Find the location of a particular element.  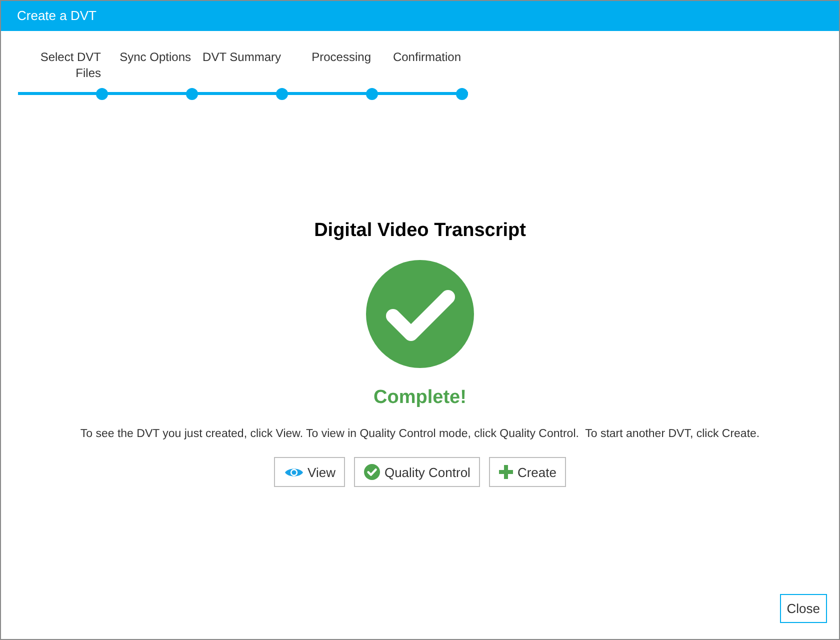

step-label: Processing is located at coordinates (340, 57).